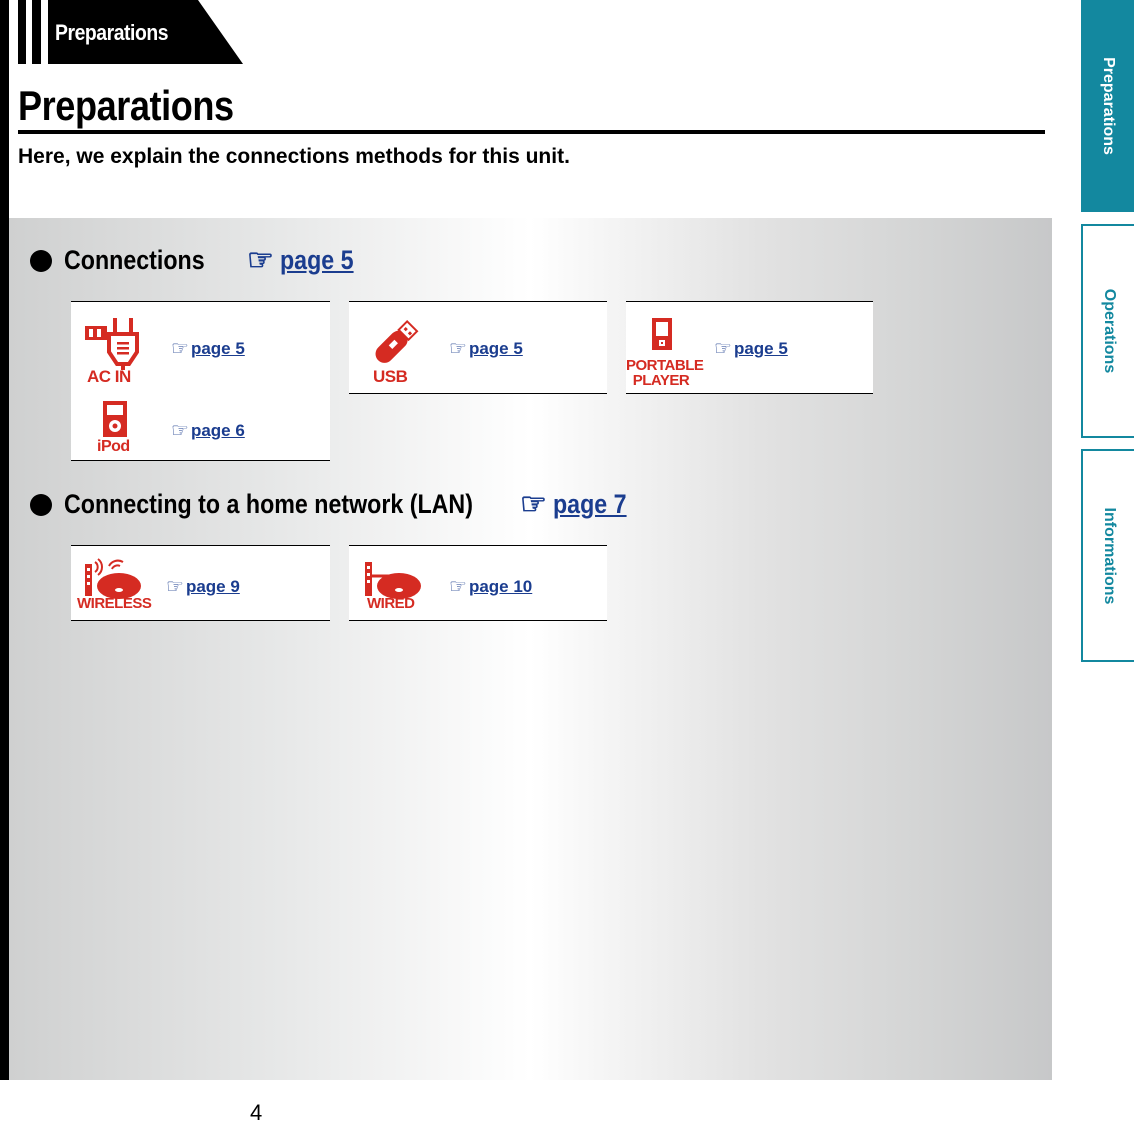 The height and width of the screenshot is (1126, 1134). I want to click on icon-caption: iPod, so click(113, 446).